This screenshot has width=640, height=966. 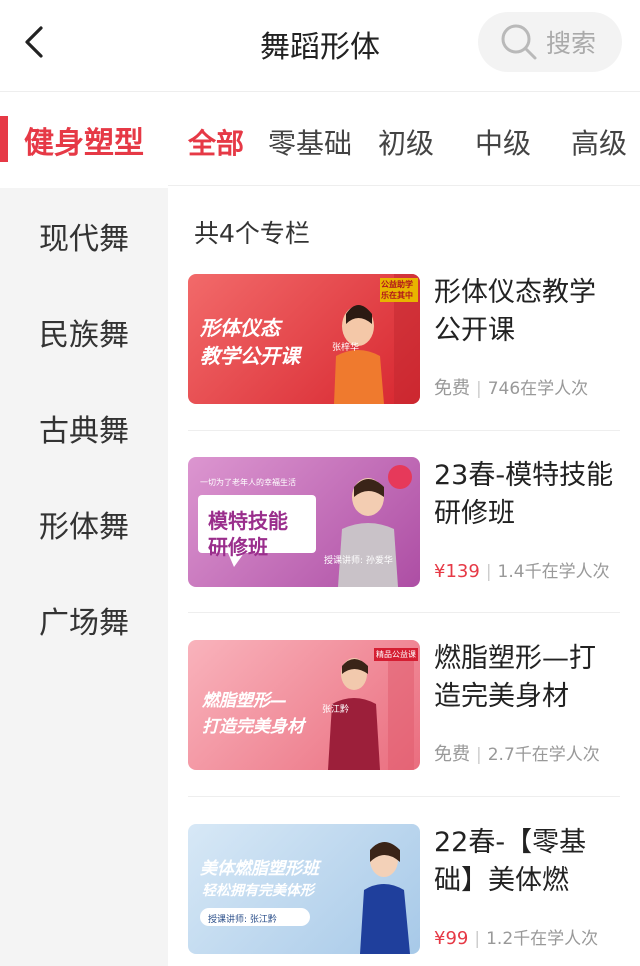 What do you see at coordinates (542, 939) in the screenshot?
I see `course-learners: 1.2千在学人次` at bounding box center [542, 939].